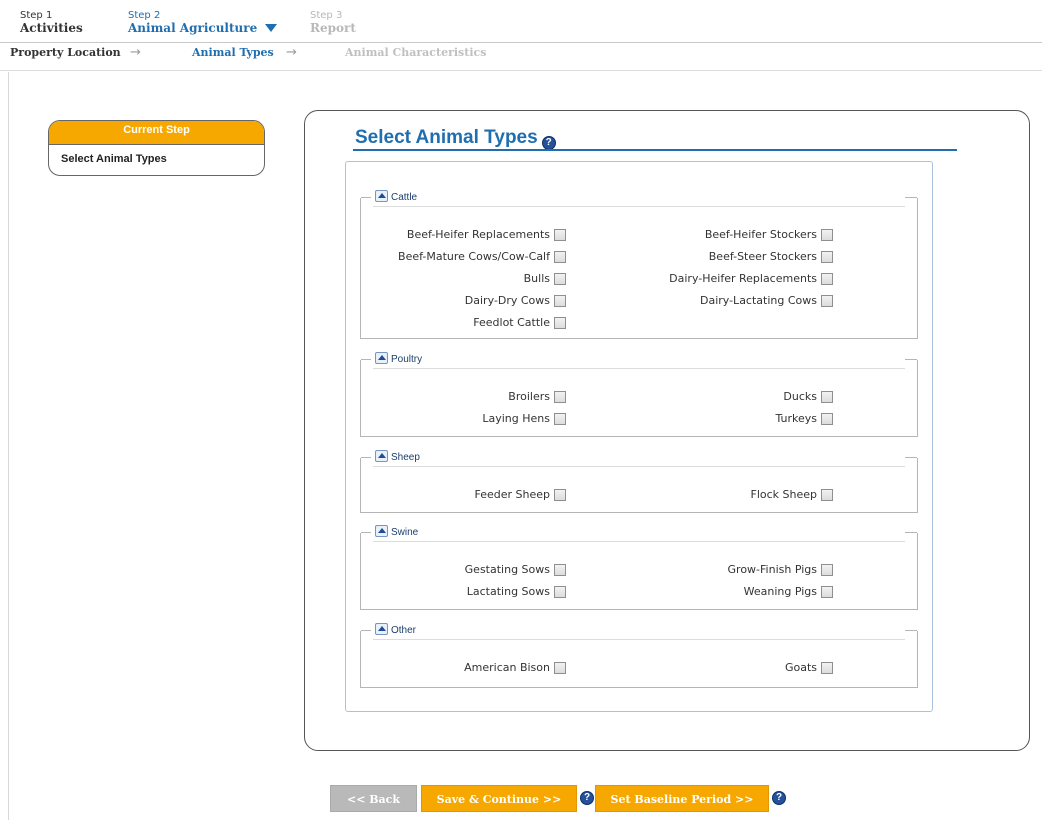 The image size is (1042, 820). I want to click on animal-option: Grow-Finish Pigs, so click(780, 570).